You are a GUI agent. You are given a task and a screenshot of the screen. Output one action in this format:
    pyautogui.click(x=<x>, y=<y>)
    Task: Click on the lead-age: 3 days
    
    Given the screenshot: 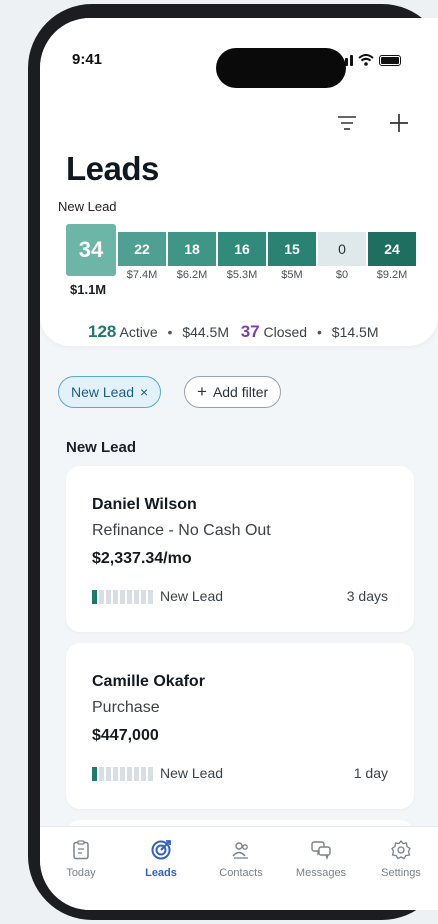 What is the action you would take?
    pyautogui.click(x=367, y=596)
    